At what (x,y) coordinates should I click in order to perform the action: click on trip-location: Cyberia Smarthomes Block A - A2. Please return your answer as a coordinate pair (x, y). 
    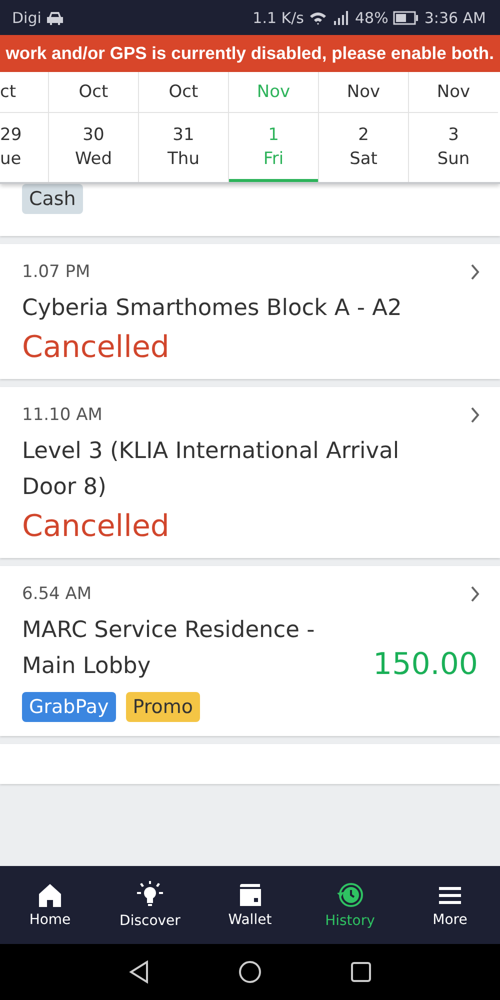
    Looking at the image, I should click on (212, 308).